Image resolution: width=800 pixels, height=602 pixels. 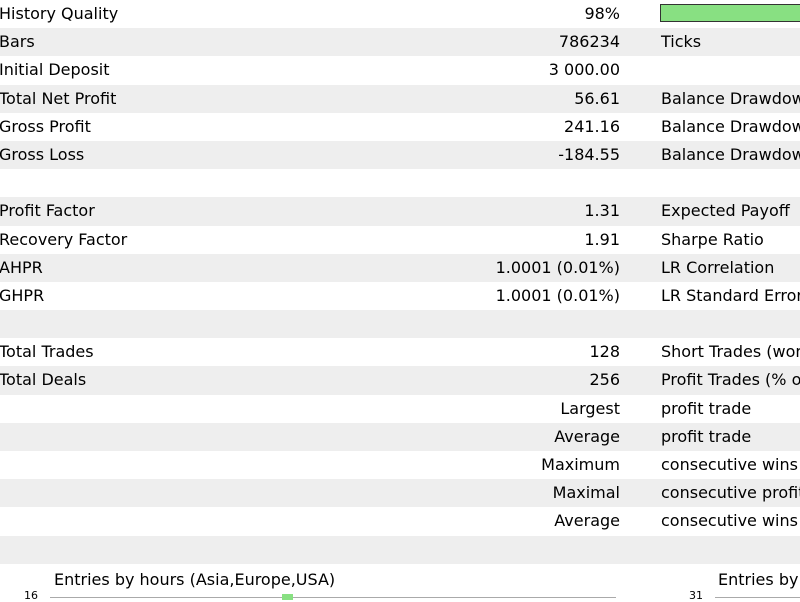 I want to click on row-right-label: consecutive wins (, so click(x=730, y=464).